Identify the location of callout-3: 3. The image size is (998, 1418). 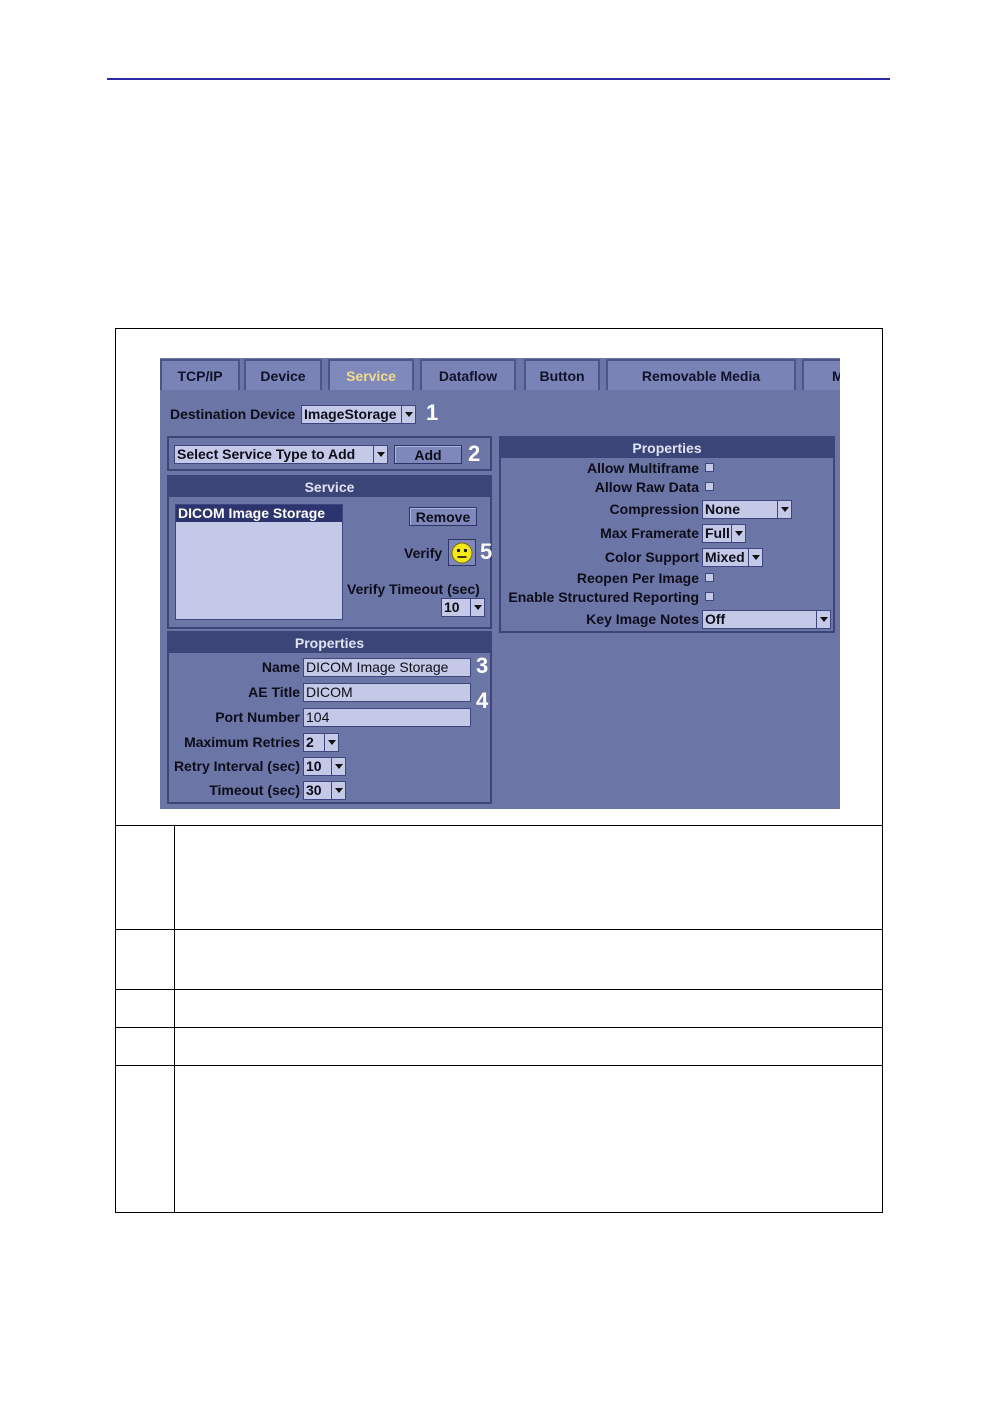
(482, 665).